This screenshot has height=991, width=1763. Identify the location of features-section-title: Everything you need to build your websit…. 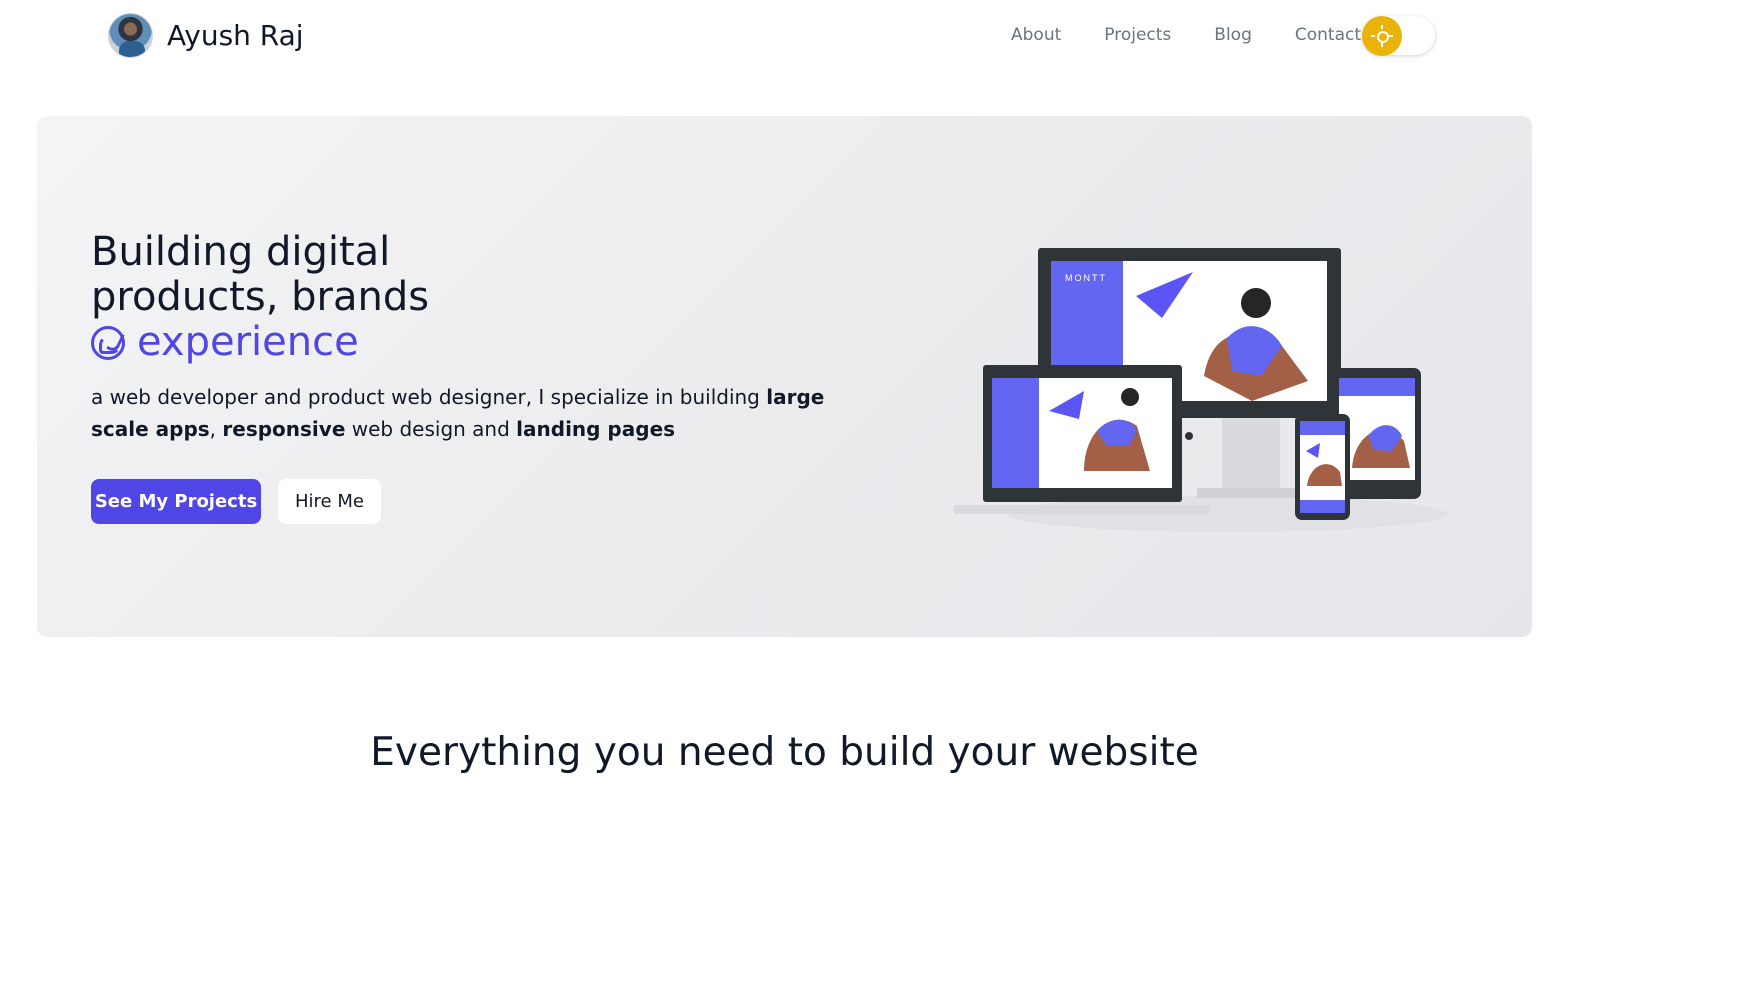
(784, 752).